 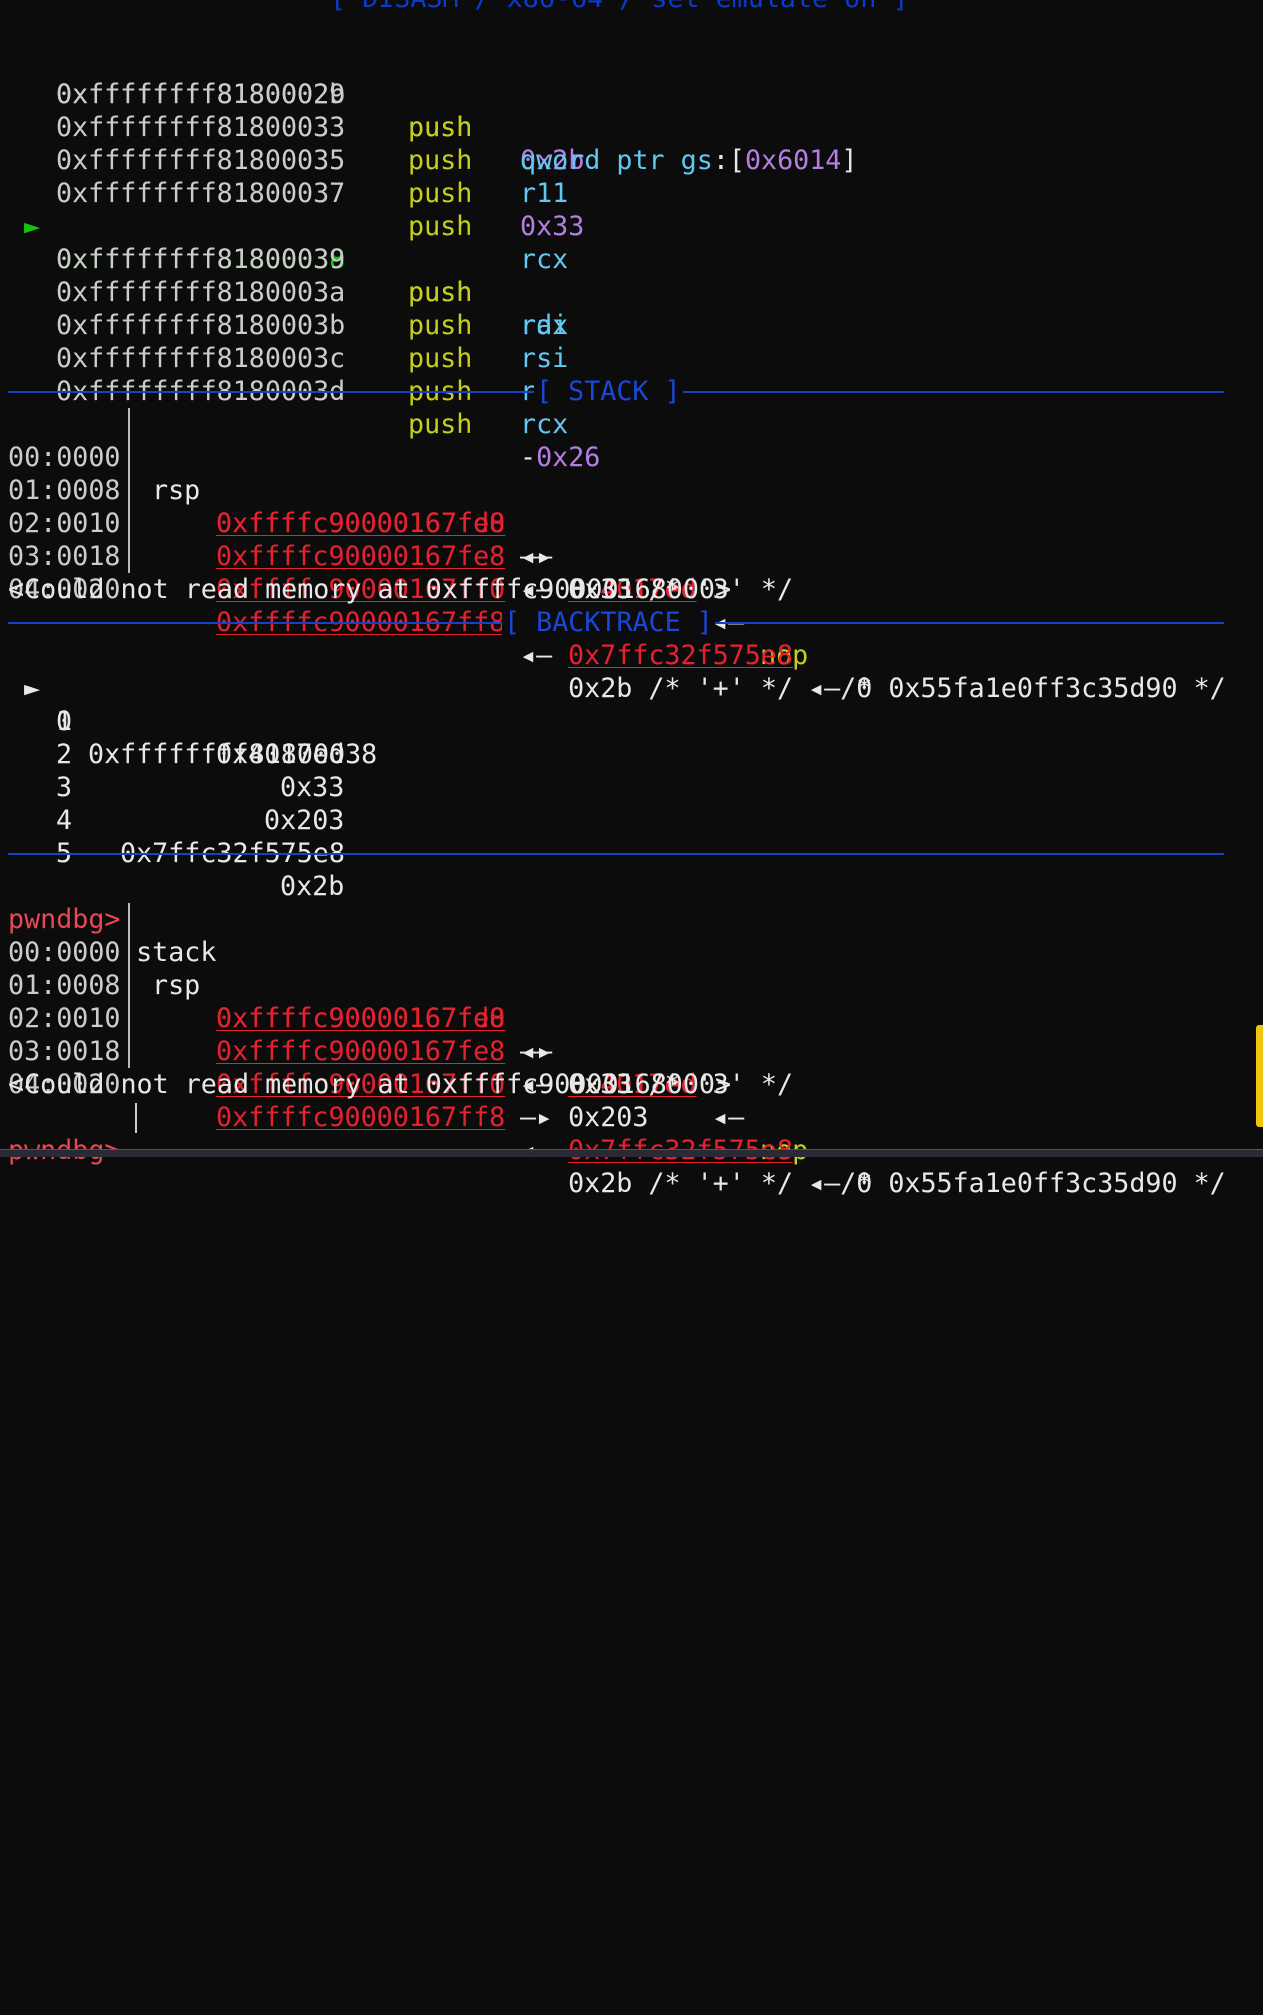 I want to click on backtrace-row: 1 0x4017ed, so click(x=172, y=721).